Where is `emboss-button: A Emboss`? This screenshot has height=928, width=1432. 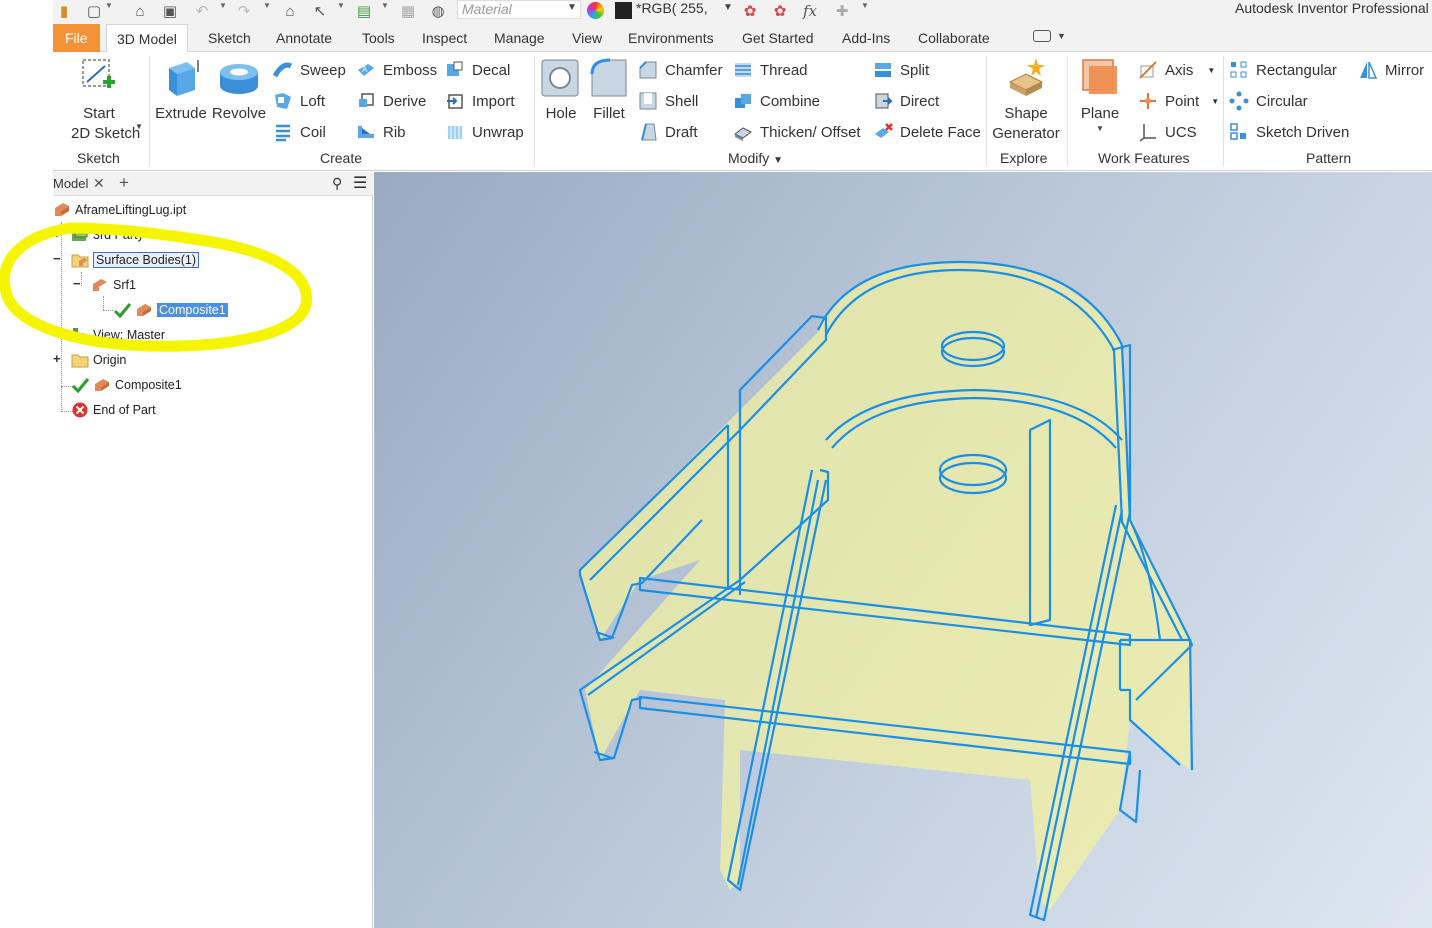
emboss-button: A Emboss is located at coordinates (396, 70).